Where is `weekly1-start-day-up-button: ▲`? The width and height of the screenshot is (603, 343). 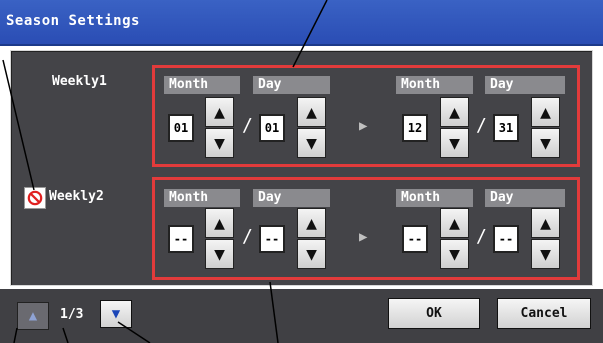
weekly1-start-day-up-button: ▲ is located at coordinates (311, 112).